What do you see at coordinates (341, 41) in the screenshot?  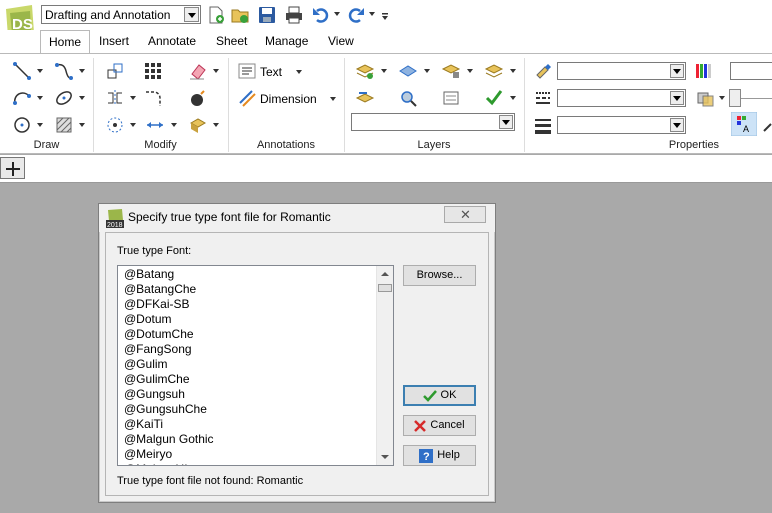 I see `tab-view: View` at bounding box center [341, 41].